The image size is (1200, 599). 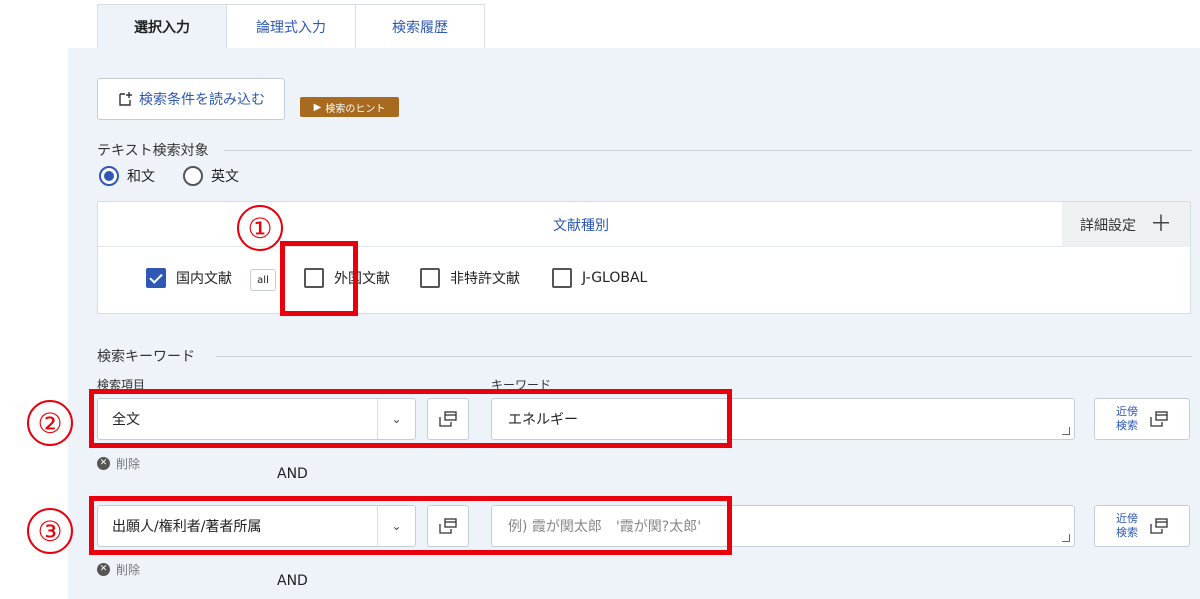 What do you see at coordinates (125, 99) in the screenshot?
I see `load-icon` at bounding box center [125, 99].